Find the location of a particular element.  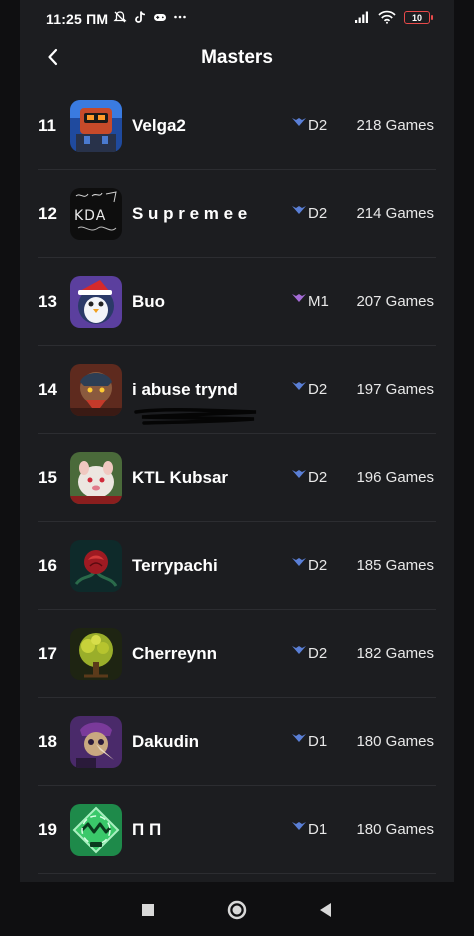

kda-icon: KDA is located at coordinates (96, 214).